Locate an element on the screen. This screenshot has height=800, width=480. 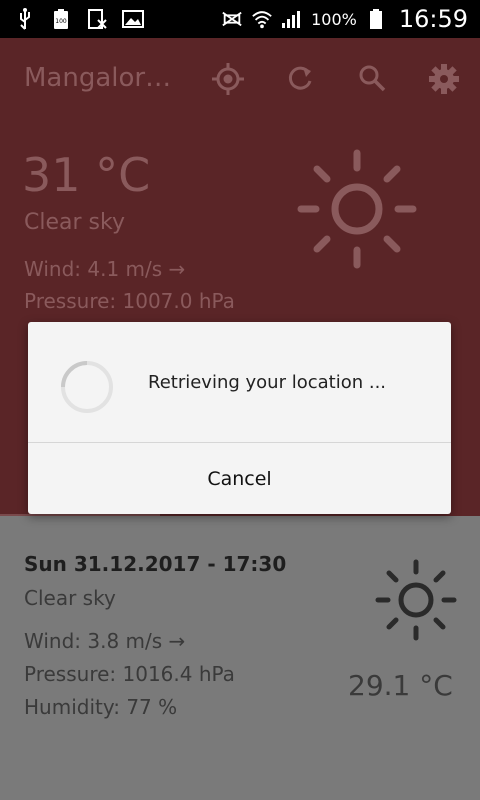
image-icon is located at coordinates (133, 19).